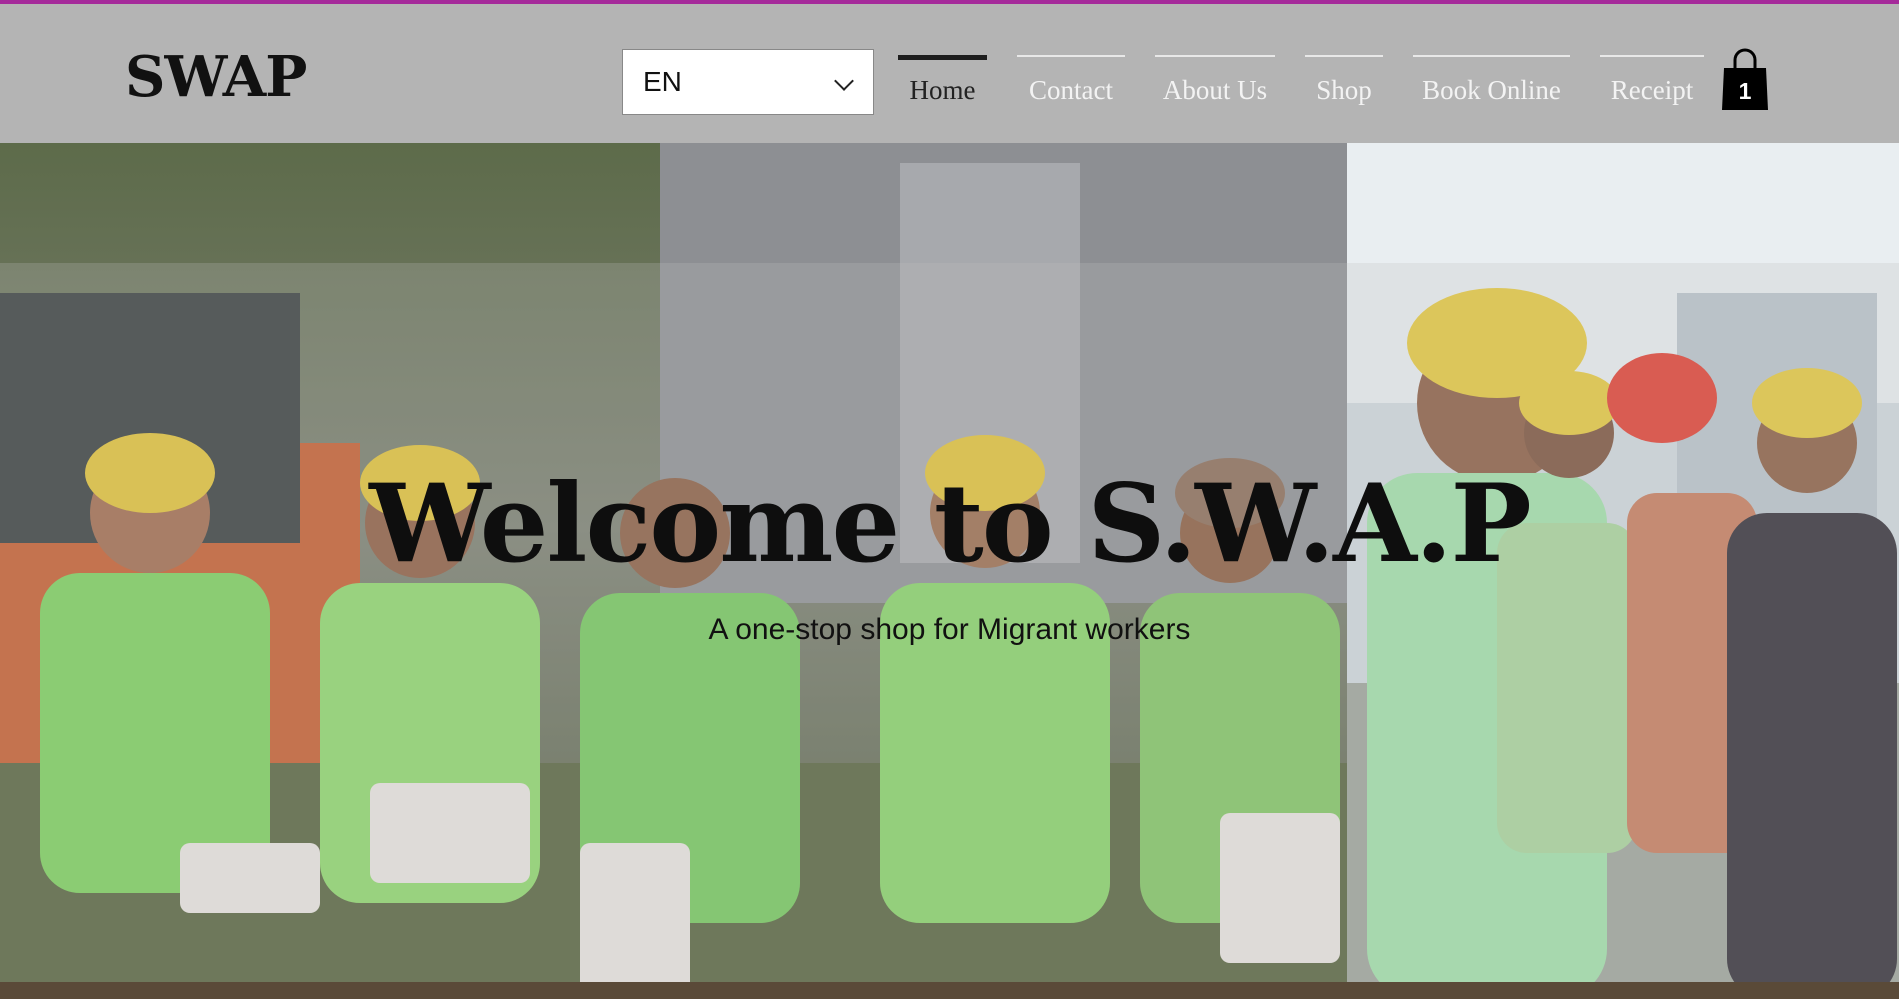 The image size is (1899, 999). I want to click on cart-button: 1, so click(1745, 80).